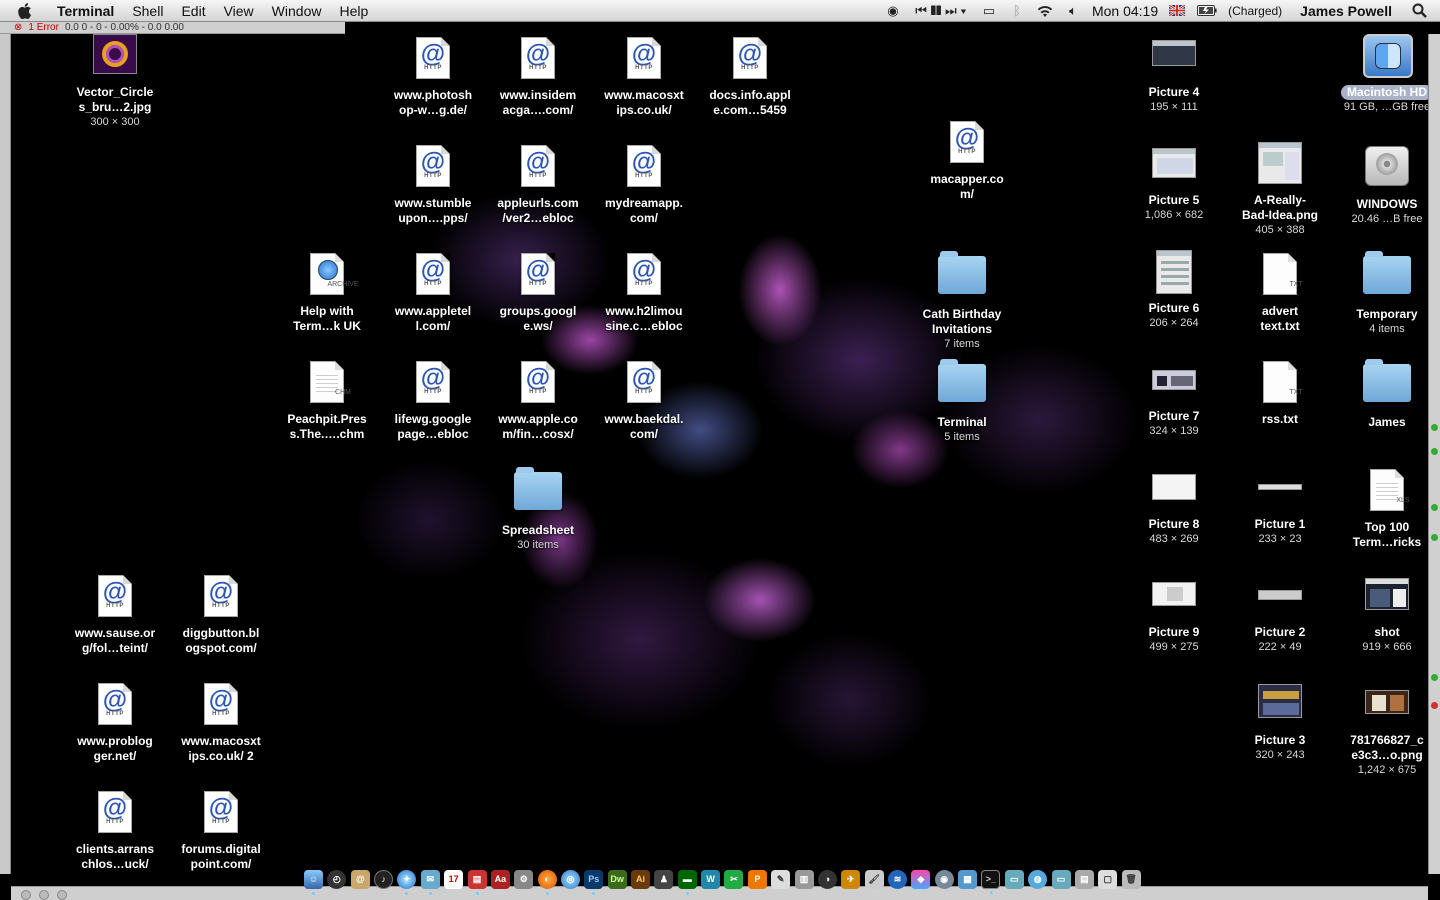  Describe the element at coordinates (1387, 74) in the screenshot. I see `desktop-icon-macintosh-hd: Macintosh HD 91 GB, …GB free` at that location.